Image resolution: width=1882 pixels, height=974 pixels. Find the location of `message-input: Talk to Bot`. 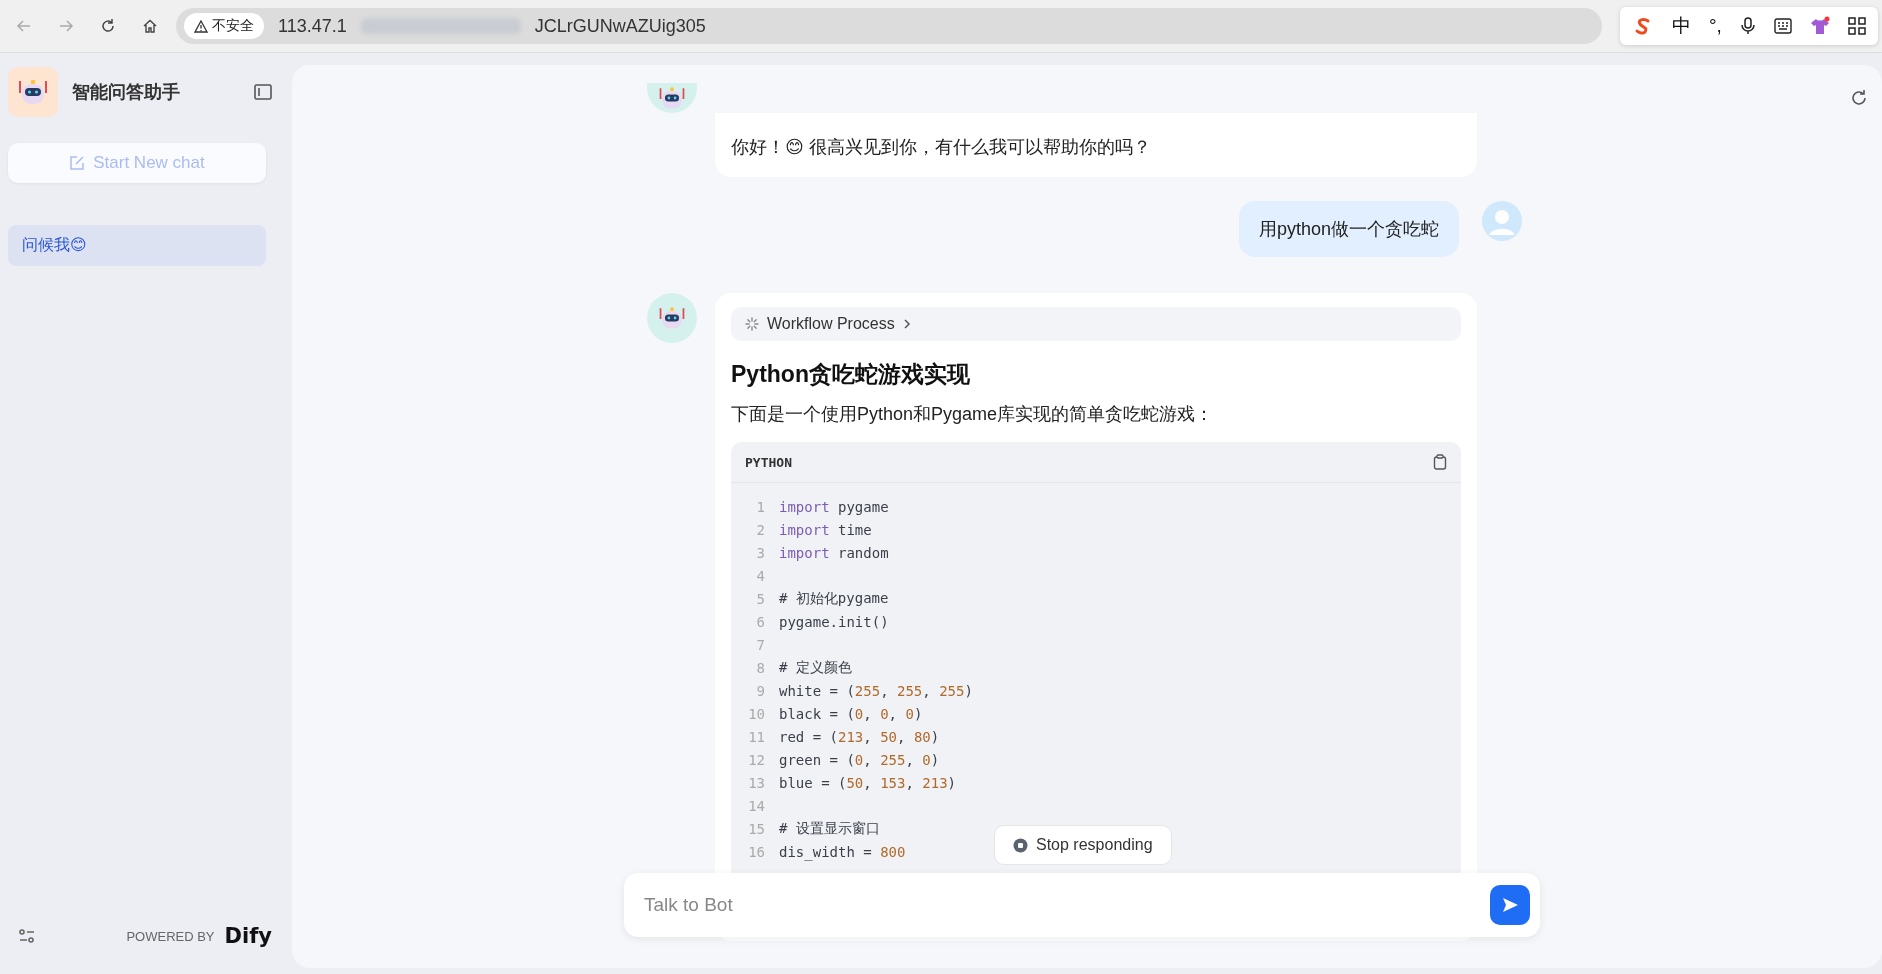

message-input: Talk to Bot is located at coordinates (1066, 905).